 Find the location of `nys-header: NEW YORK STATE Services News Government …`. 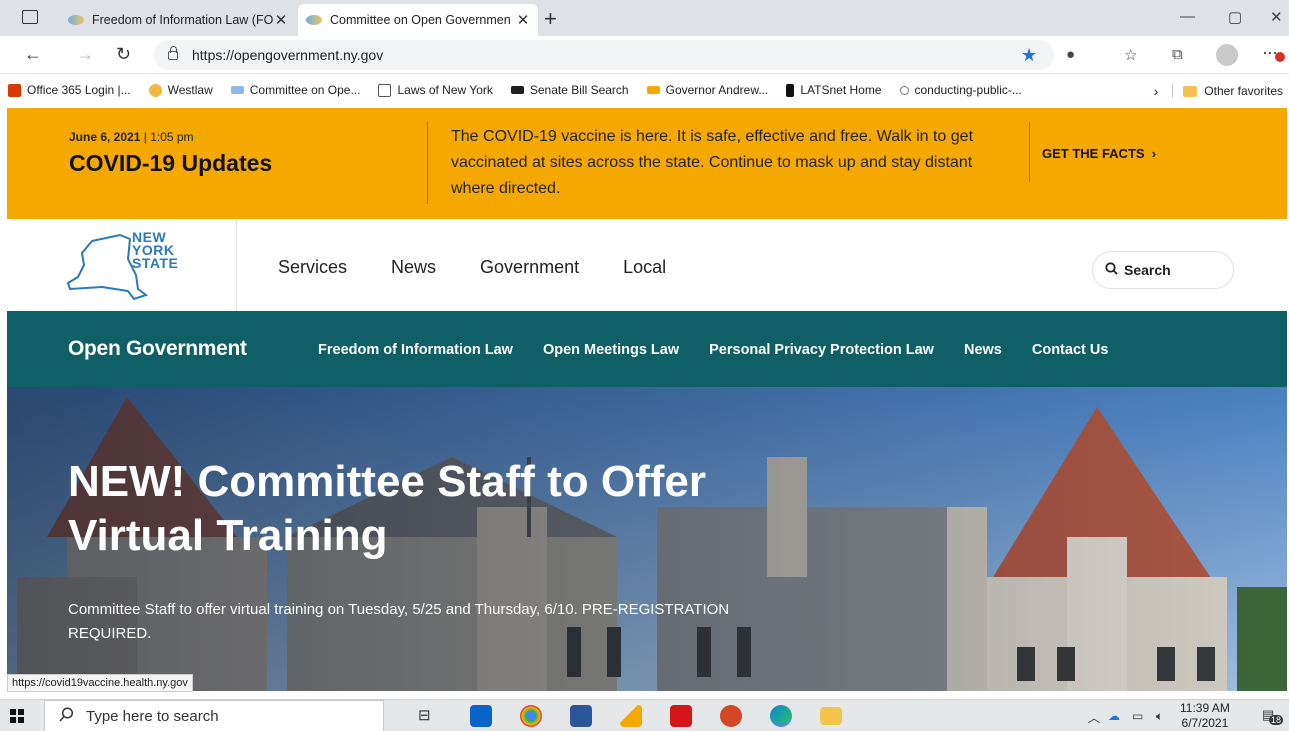

nys-header: NEW YORK STATE Services News Government … is located at coordinates (647, 265).